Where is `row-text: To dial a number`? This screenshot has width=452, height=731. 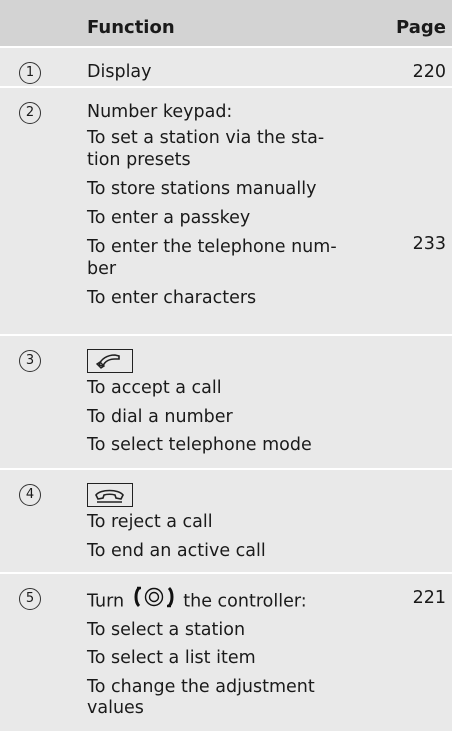
row-text: To dial a number is located at coordinates (160, 416).